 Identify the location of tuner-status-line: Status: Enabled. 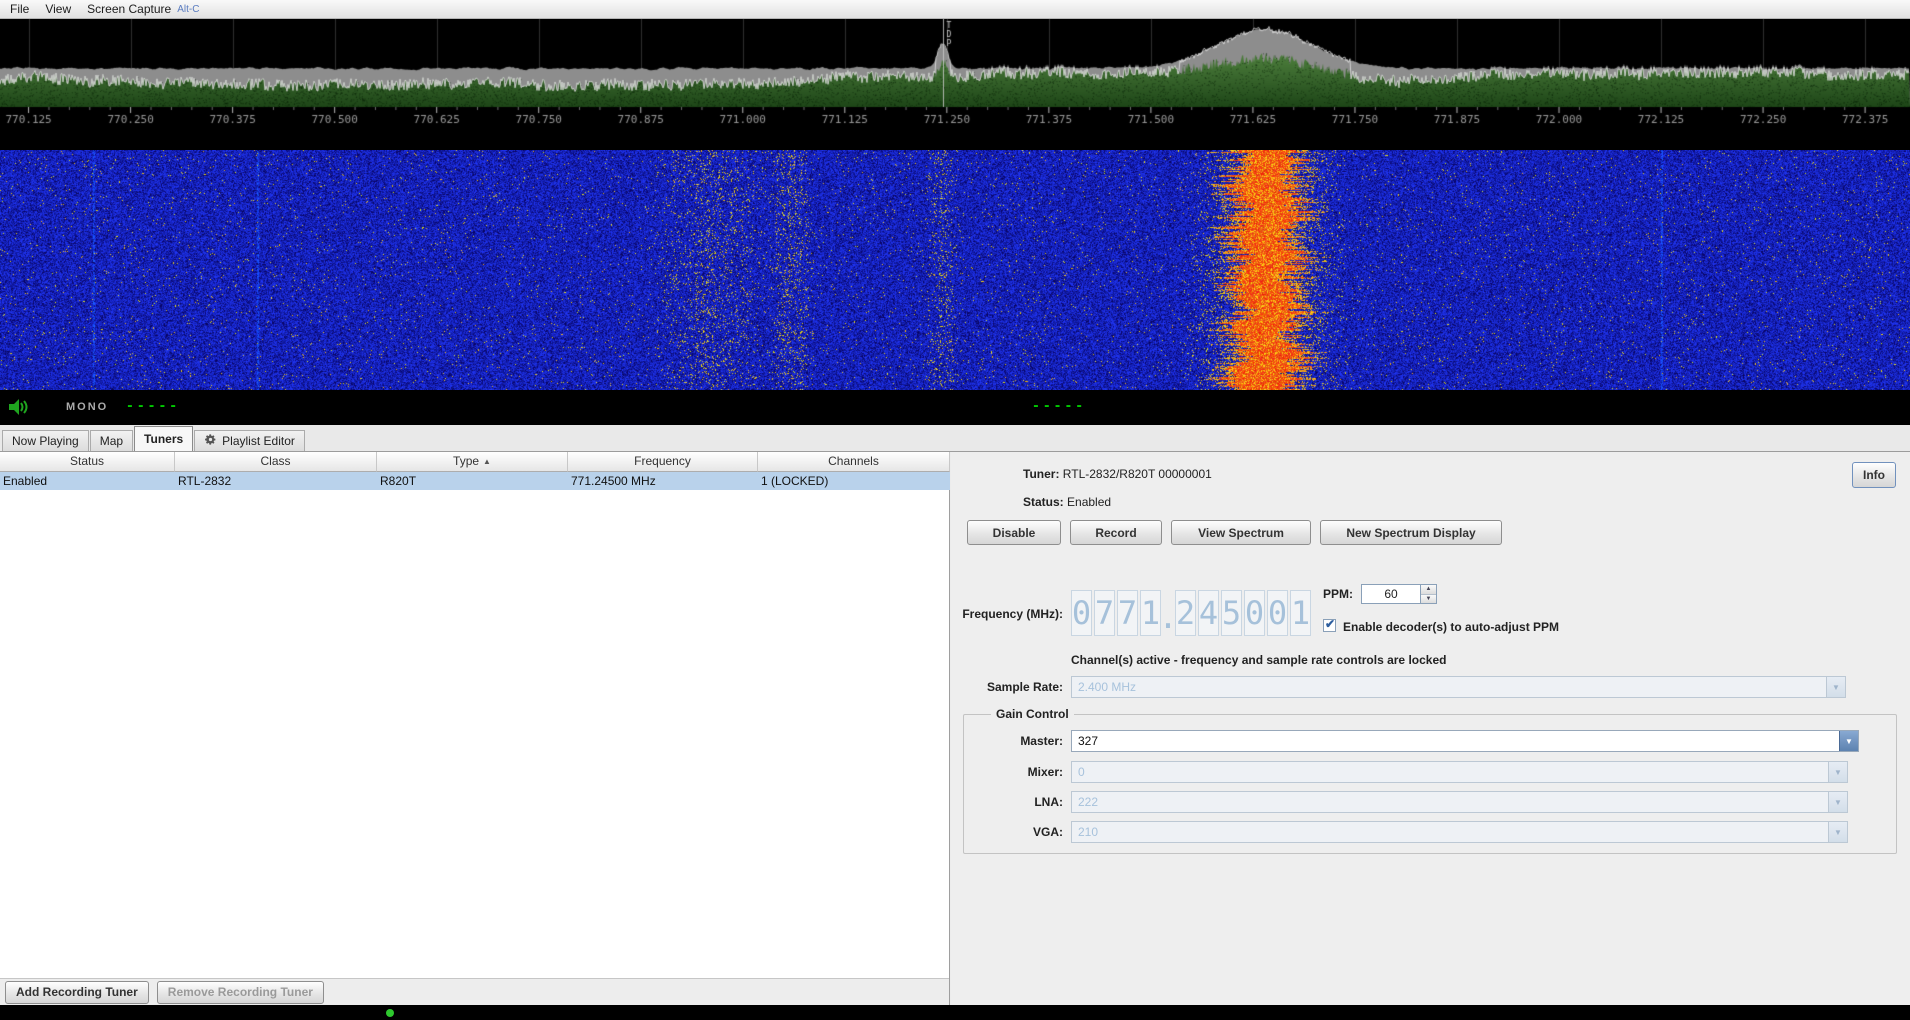
(1067, 502).